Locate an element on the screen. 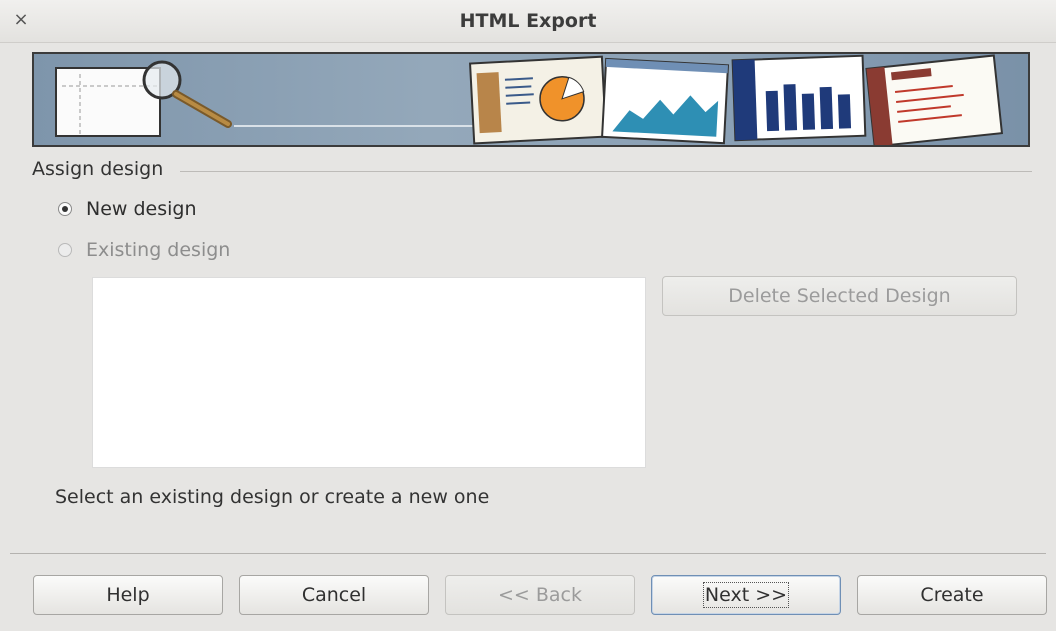 This screenshot has width=1056, height=631. footer-separator is located at coordinates (528, 553).